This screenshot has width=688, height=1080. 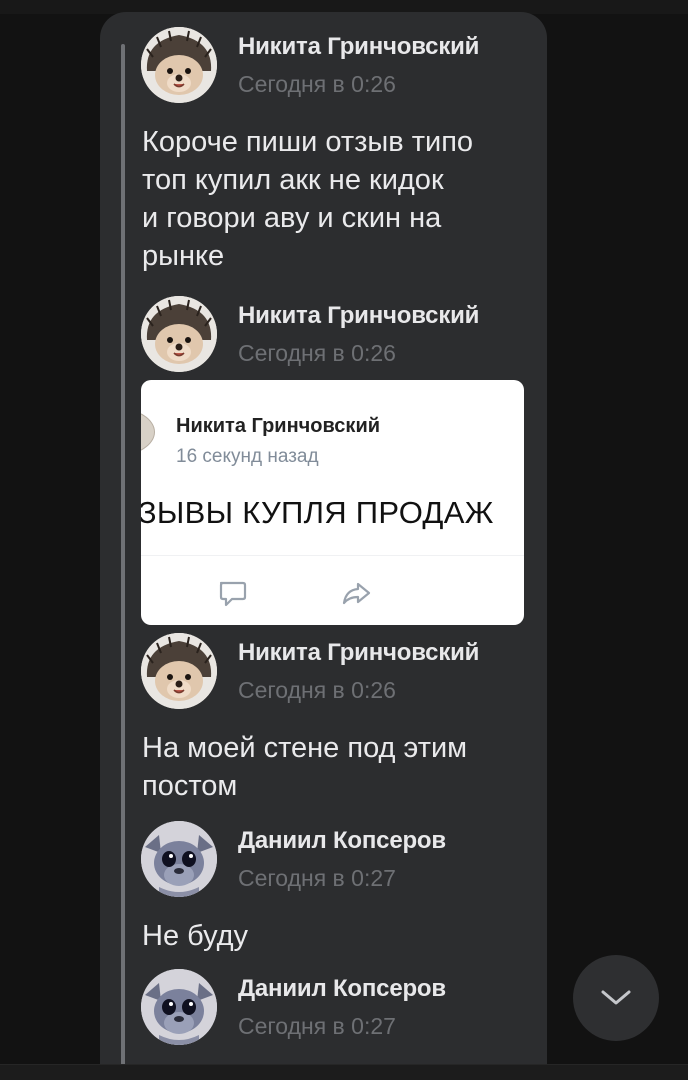 I want to click on post-author-name: Никита Гринчовский, so click(x=278, y=426).